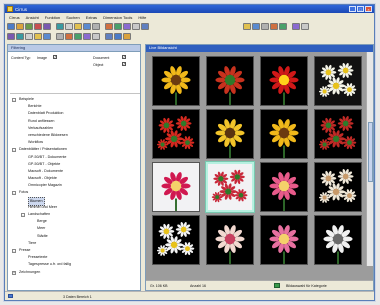 This screenshot has height=305, width=380. I want to click on menu-item: Dimension Tools, so click(117, 17).